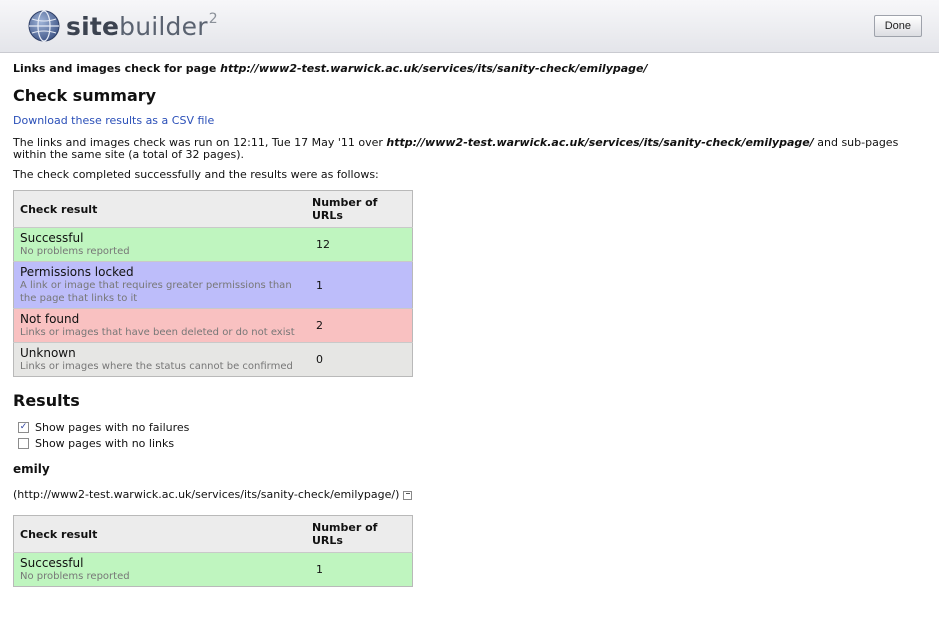  I want to click on check-summary-heading: Check summary, so click(85, 95).